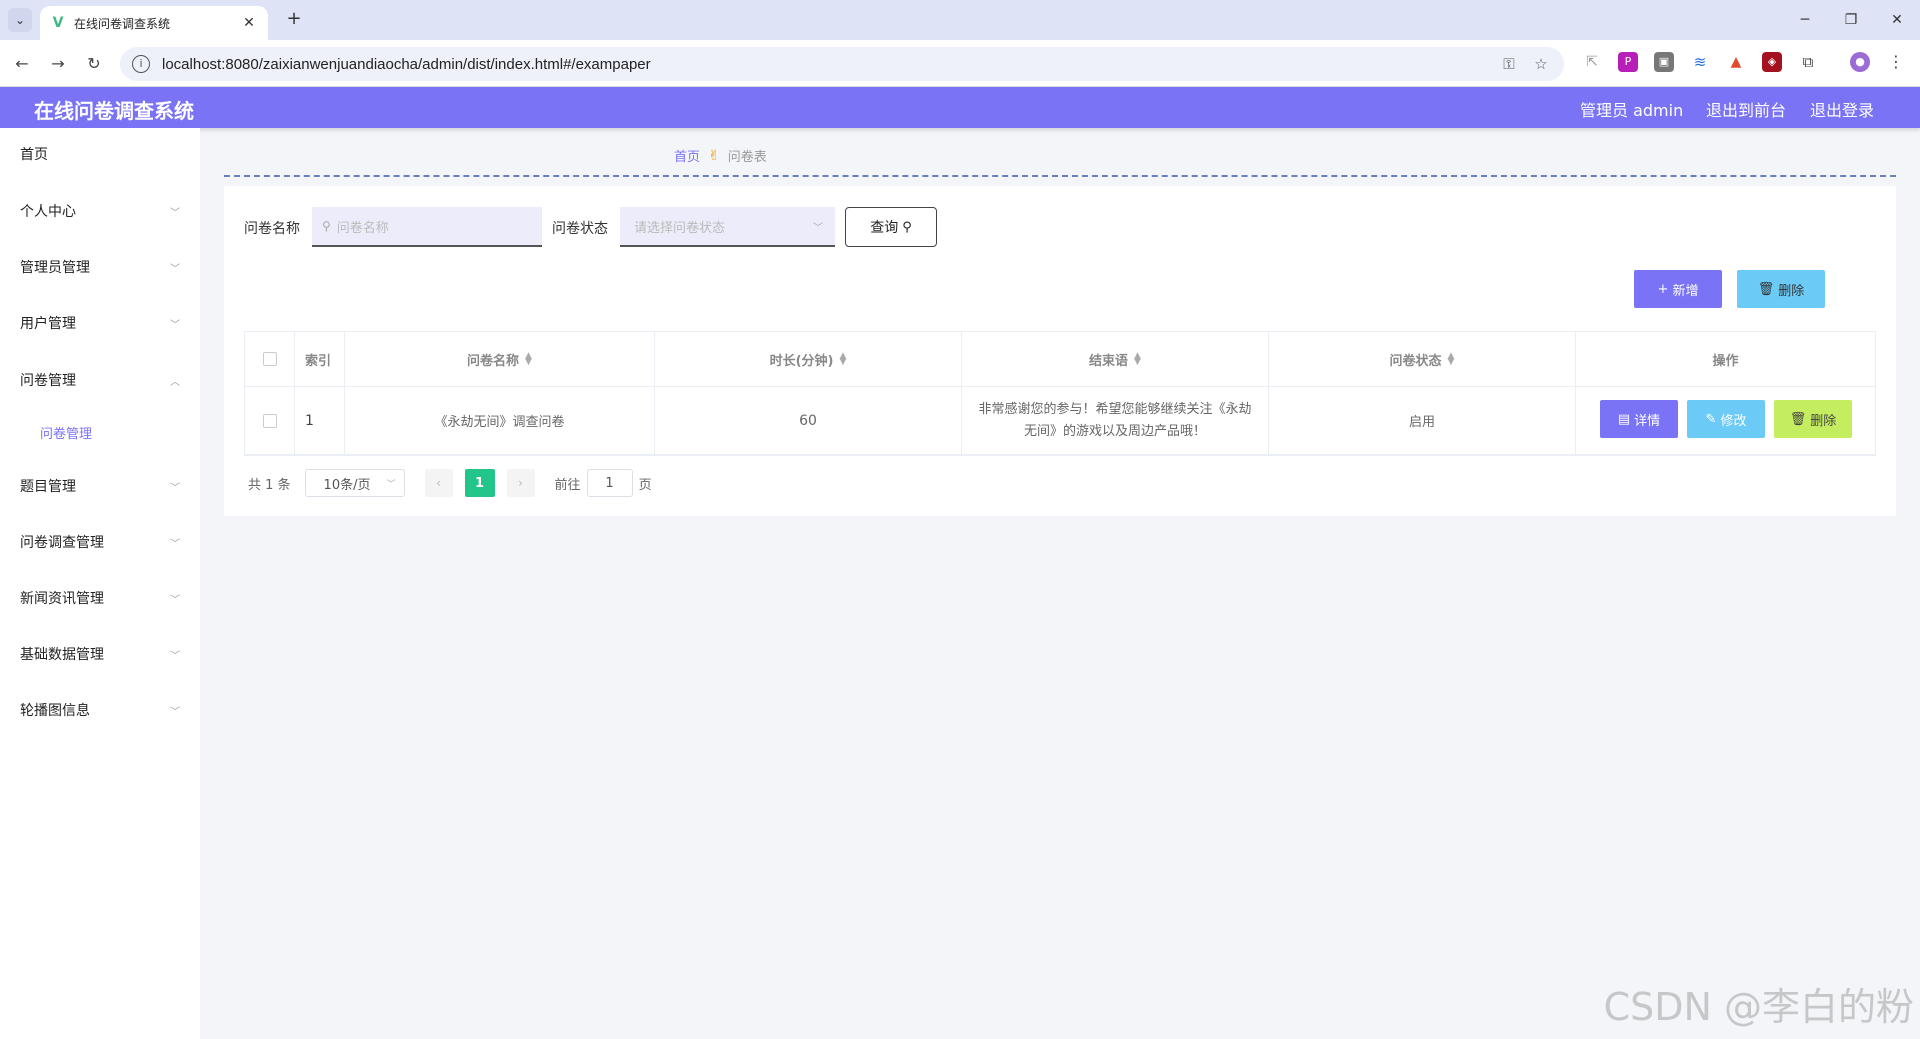 This screenshot has width=1920, height=1039. I want to click on column-header-duration: 时长(分钟) ▲ ▼, so click(808, 359).